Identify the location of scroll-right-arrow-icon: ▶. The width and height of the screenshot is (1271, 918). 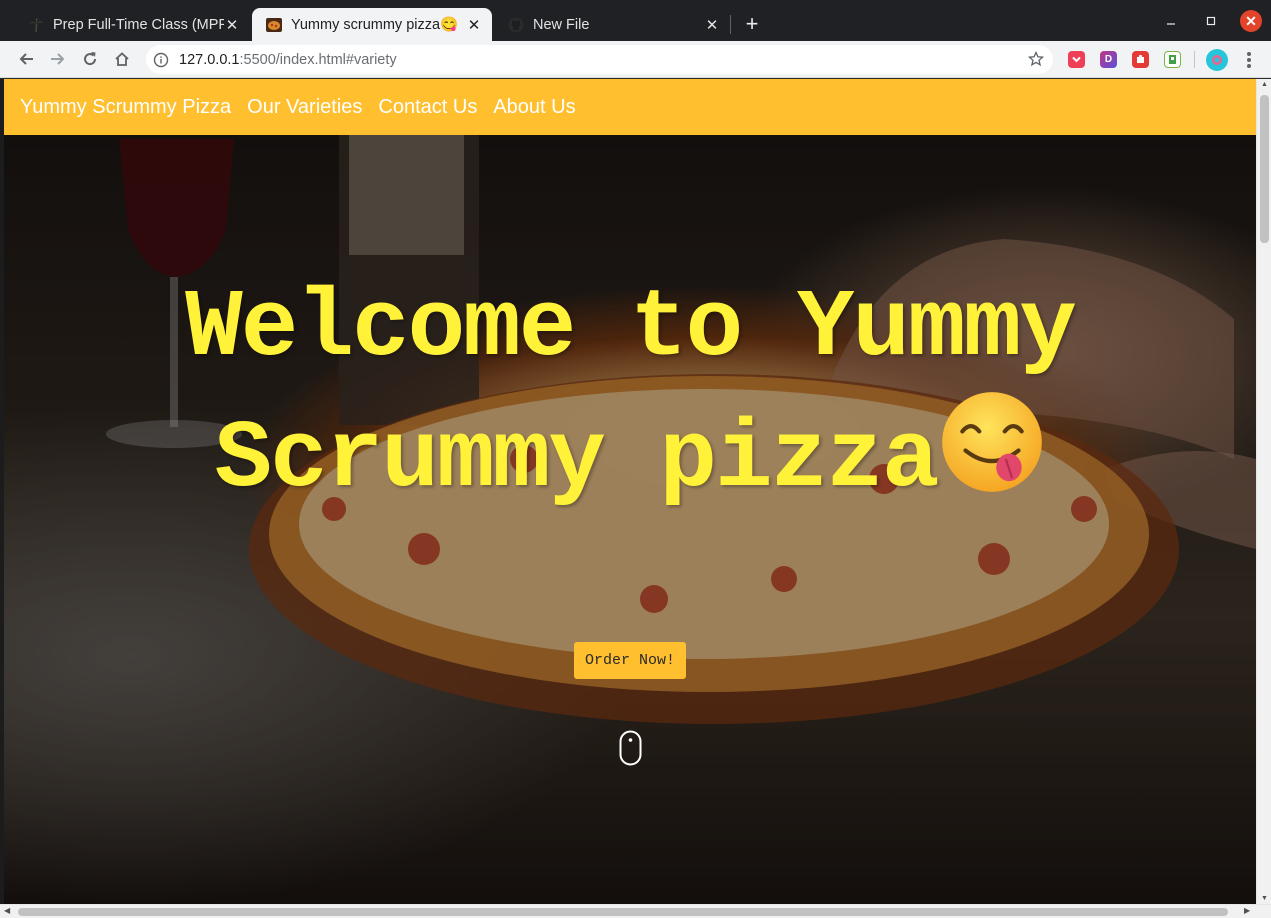
(1247, 910).